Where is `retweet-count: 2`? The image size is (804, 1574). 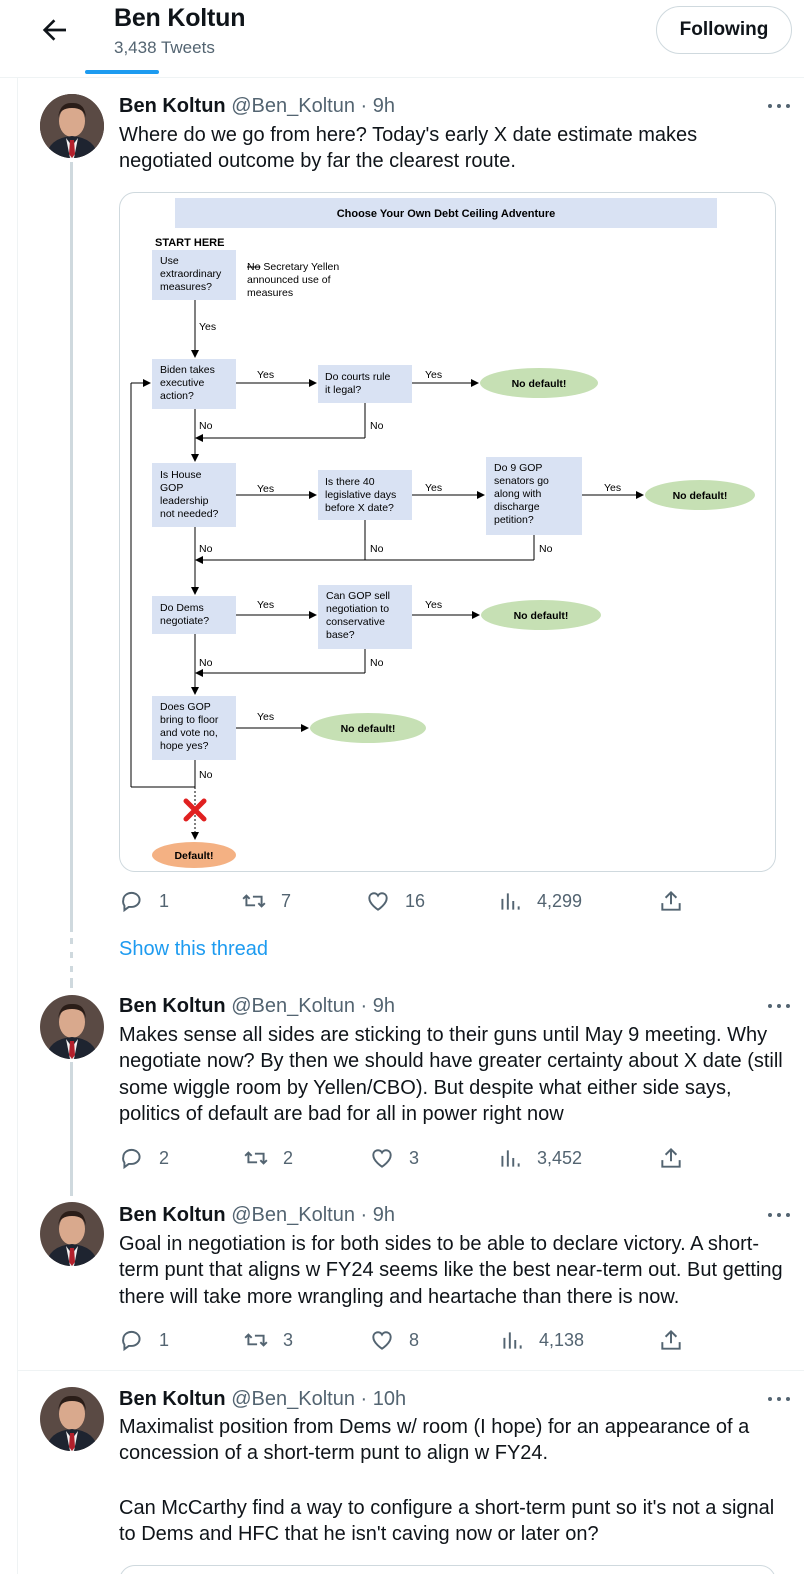 retweet-count: 2 is located at coordinates (288, 1157).